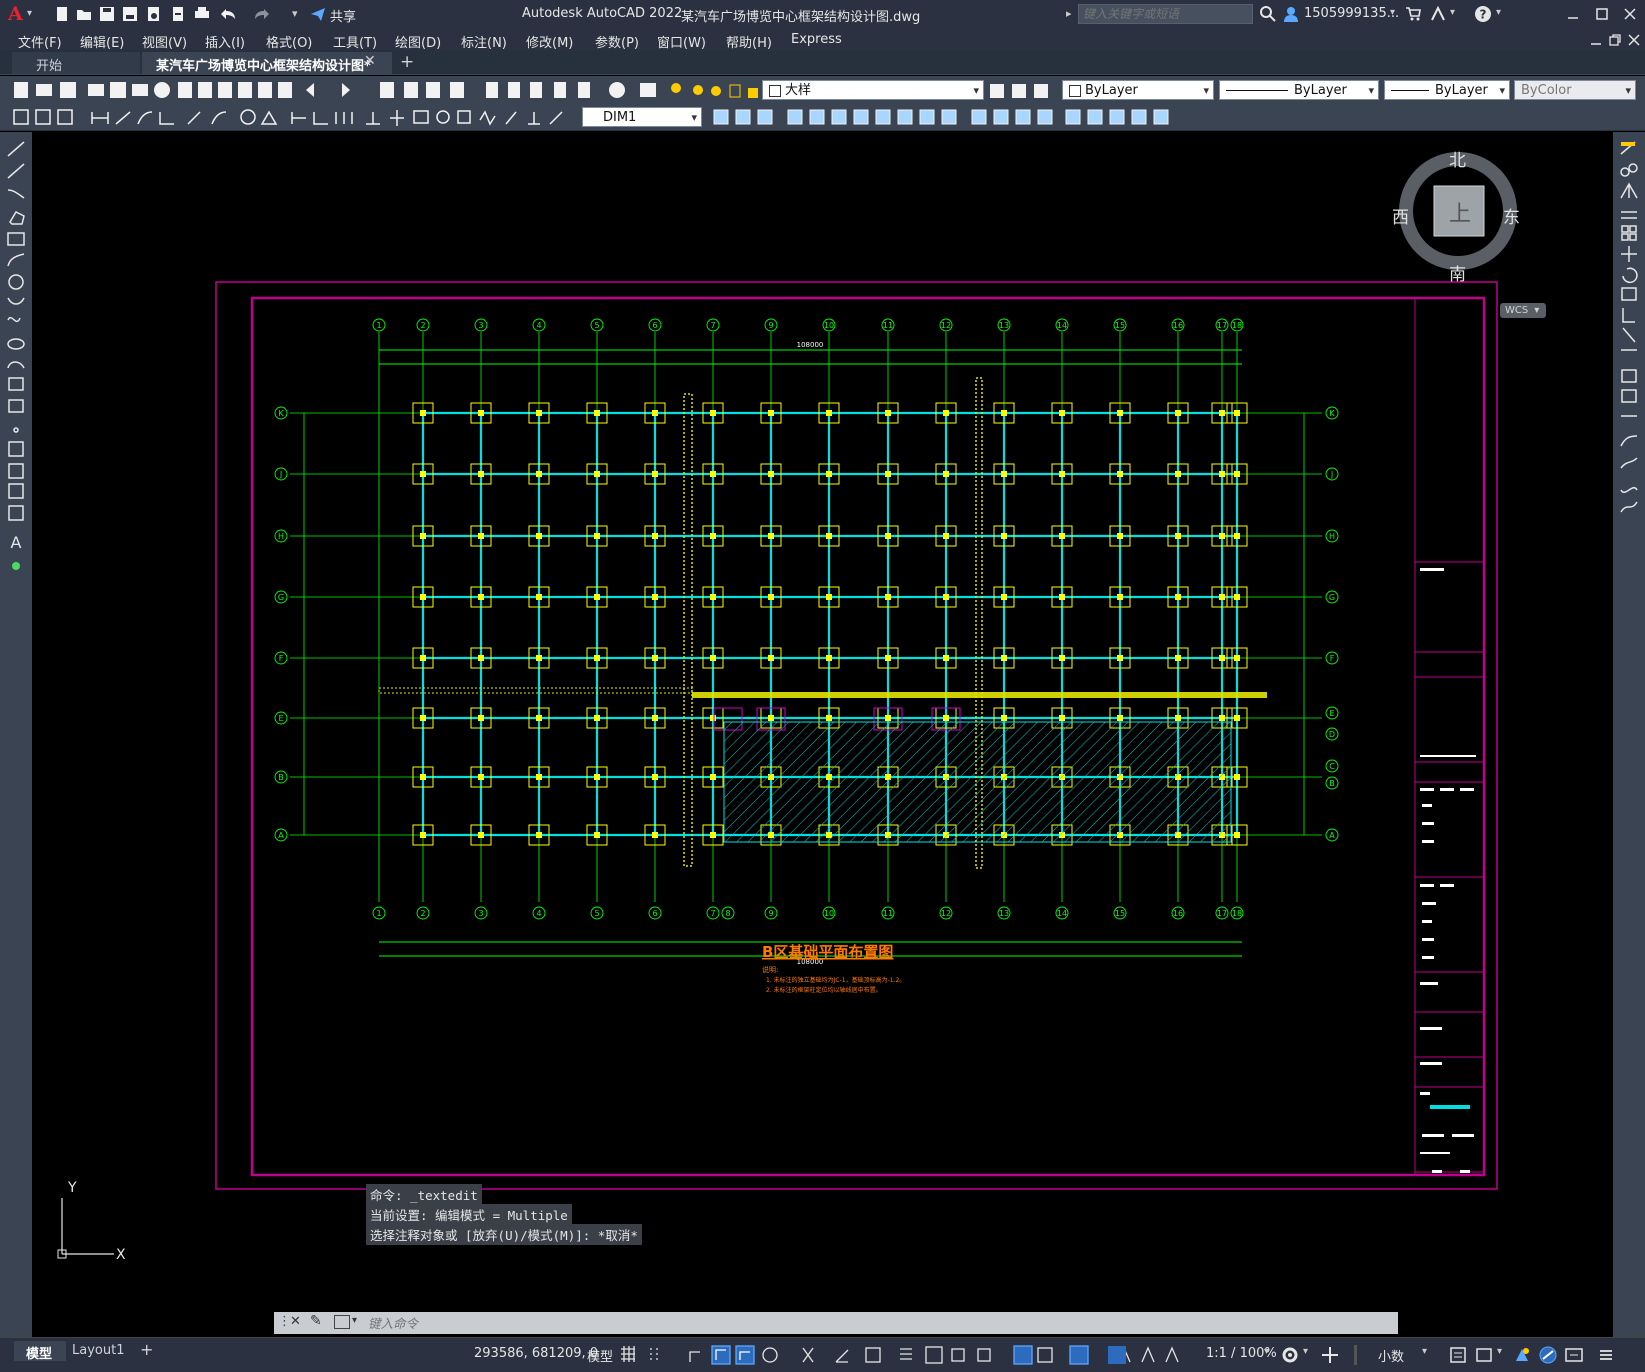 The image size is (1645, 1372). What do you see at coordinates (318, 14) in the screenshot?
I see `share-icon` at bounding box center [318, 14].